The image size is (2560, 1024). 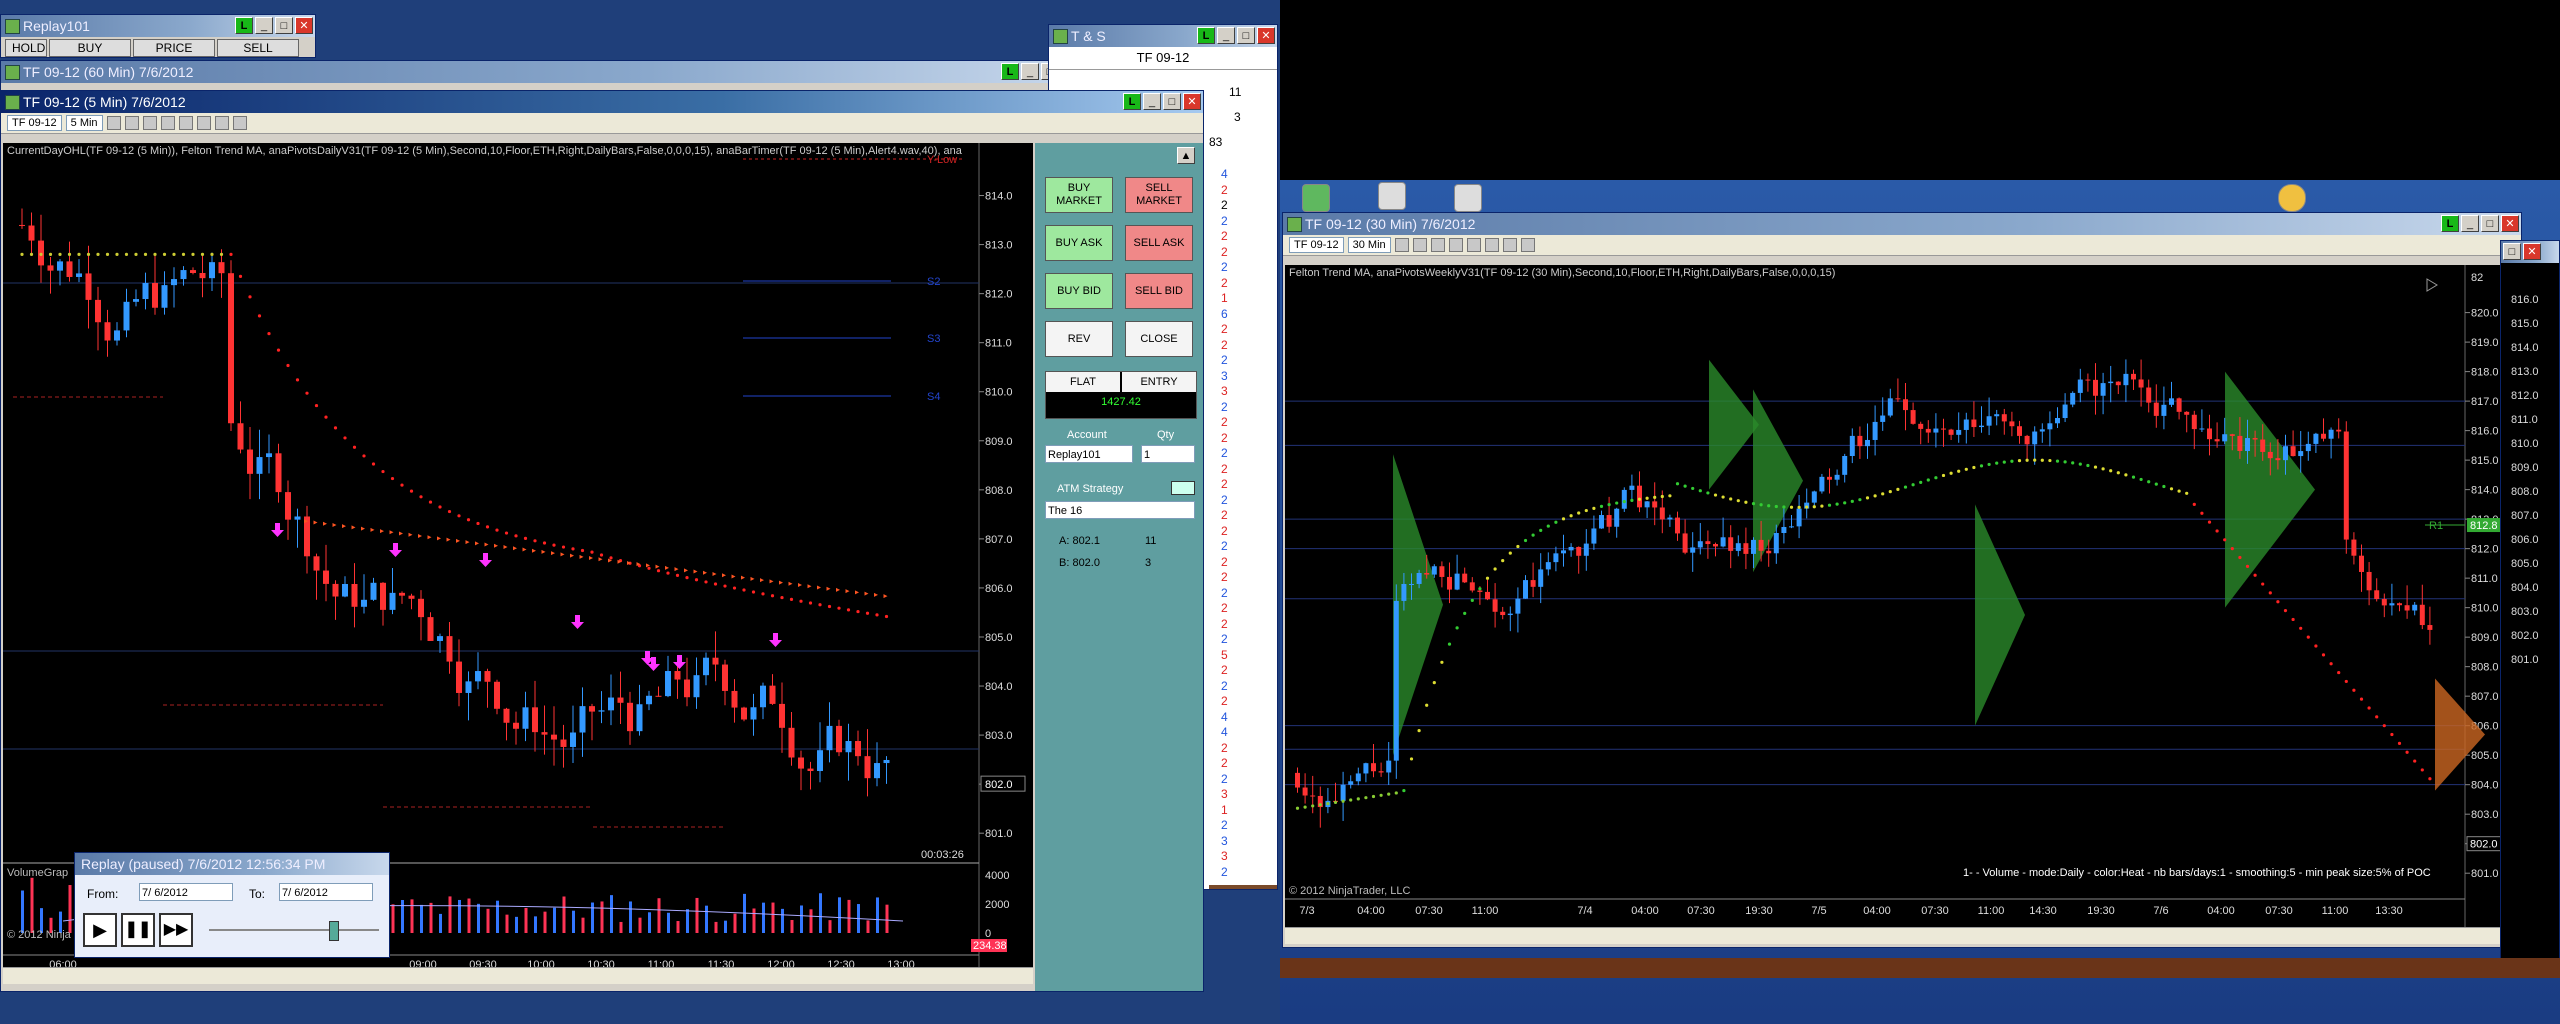 What do you see at coordinates (1183, 488) in the screenshot?
I see `atm-properties-icon` at bounding box center [1183, 488].